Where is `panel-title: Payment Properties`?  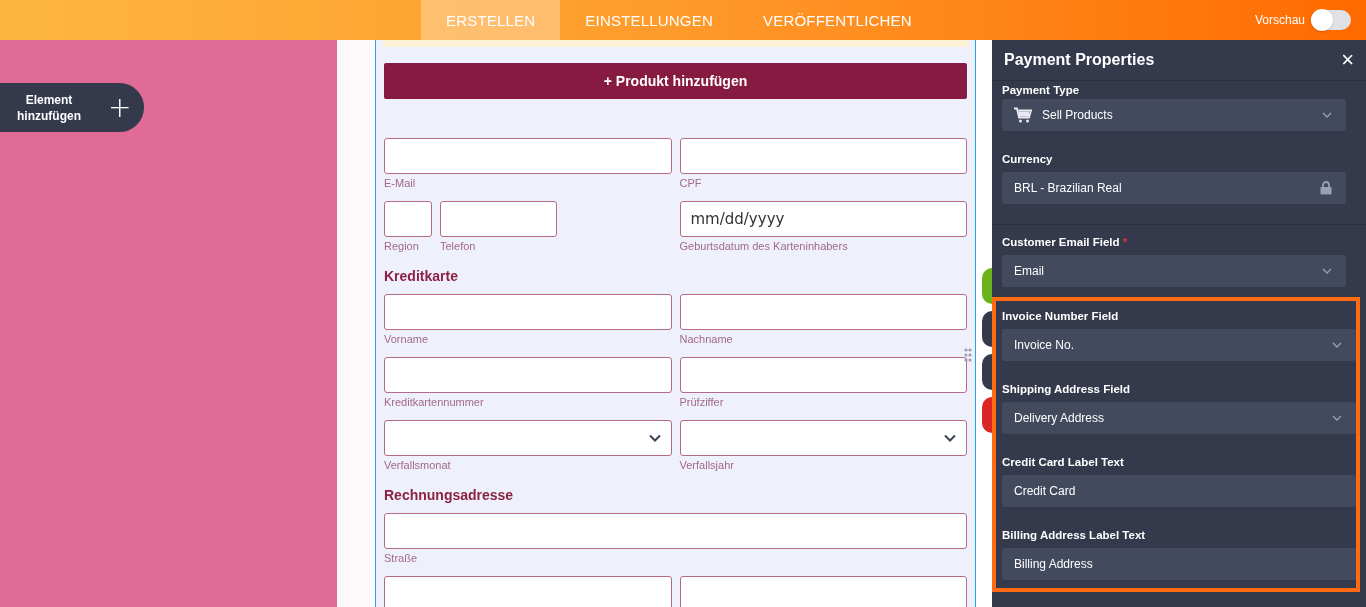 panel-title: Payment Properties is located at coordinates (1079, 60).